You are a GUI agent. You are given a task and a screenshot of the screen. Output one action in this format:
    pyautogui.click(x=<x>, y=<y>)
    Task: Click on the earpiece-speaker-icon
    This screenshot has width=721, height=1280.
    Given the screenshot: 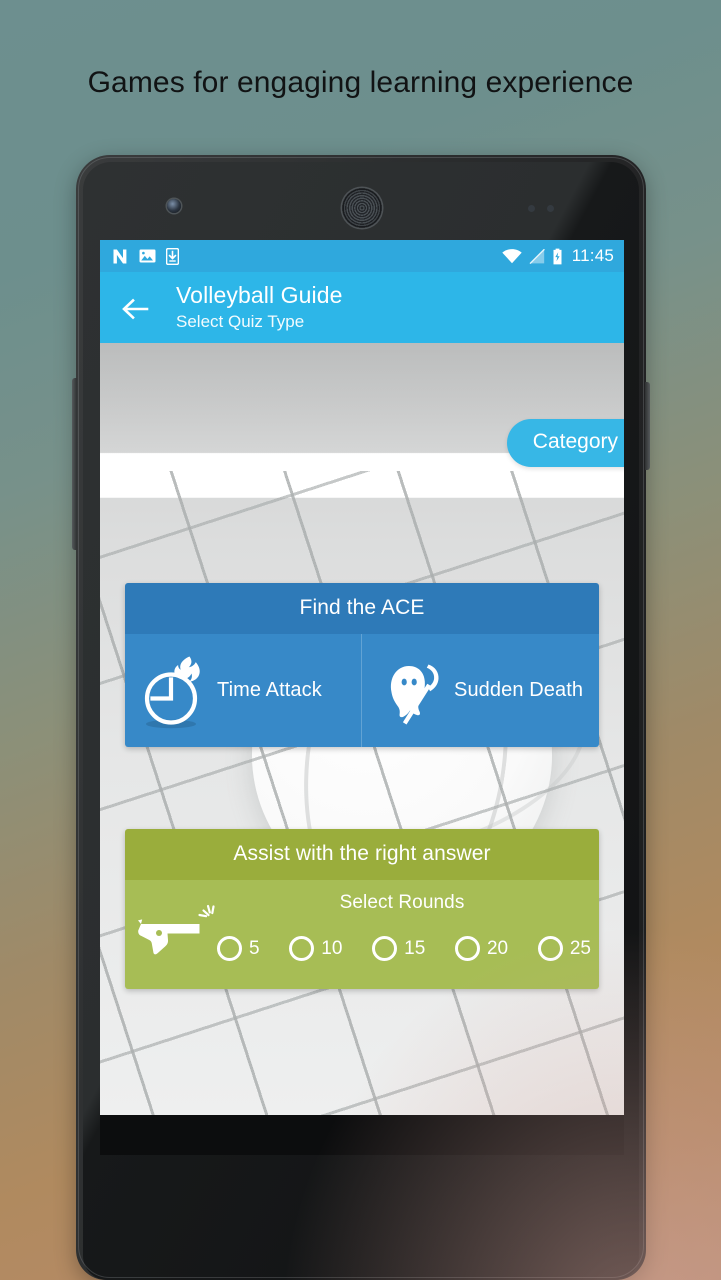 What is the action you would take?
    pyautogui.click(x=362, y=208)
    